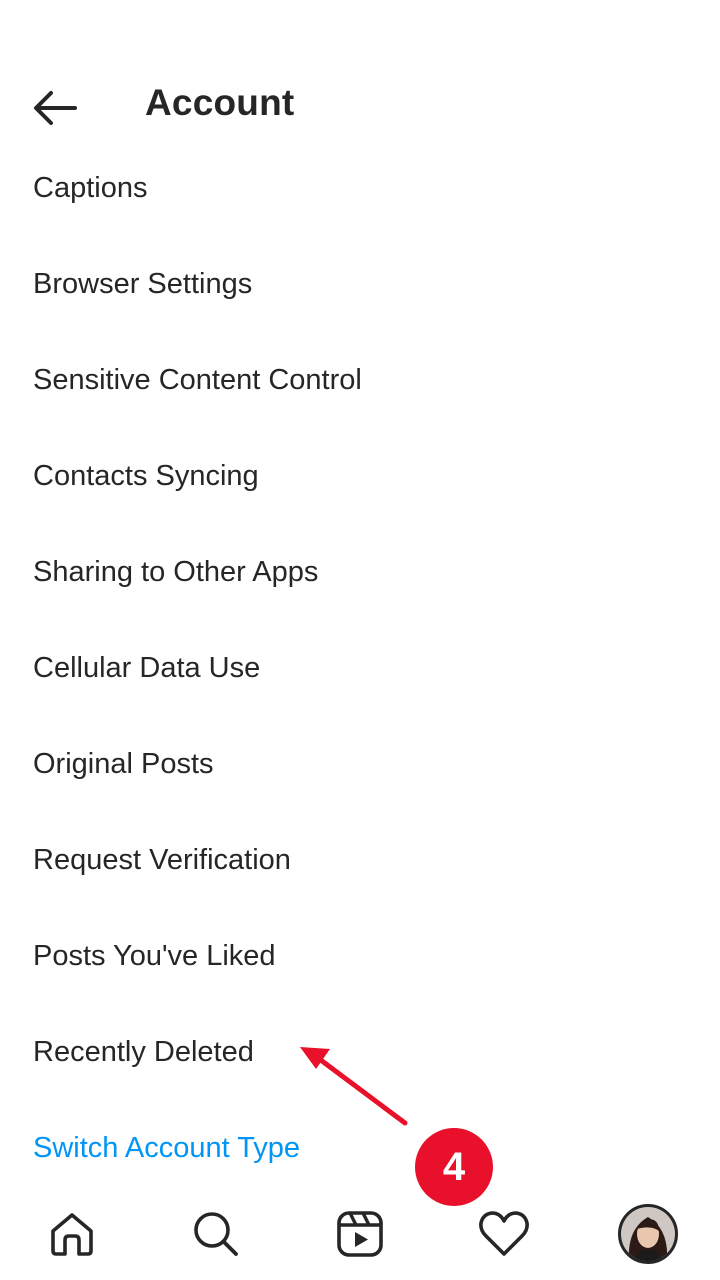  I want to click on heart-icon, so click(504, 1233).